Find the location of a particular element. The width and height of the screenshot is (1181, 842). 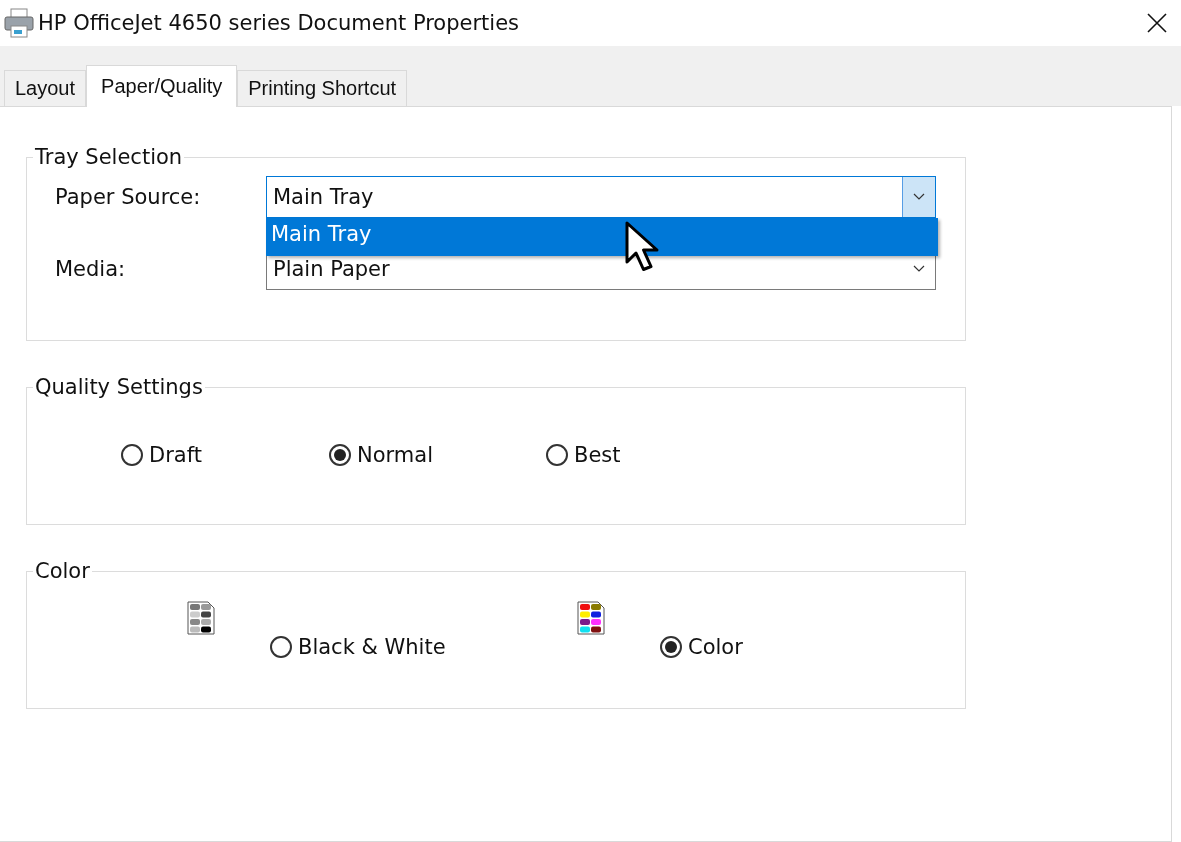

printer-icon is located at coordinates (19, 23).